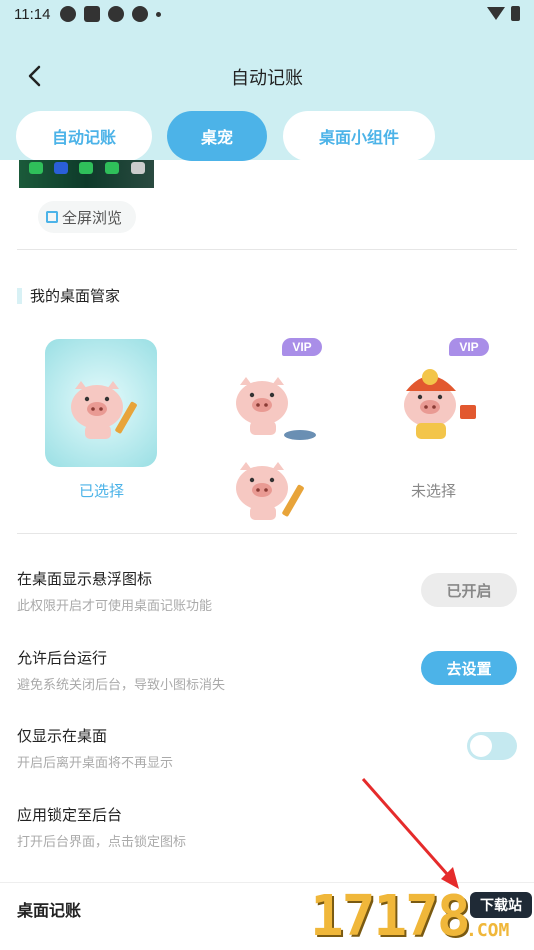 This screenshot has width=534, height=950. I want to click on pet-card-selected, so click(101, 403).